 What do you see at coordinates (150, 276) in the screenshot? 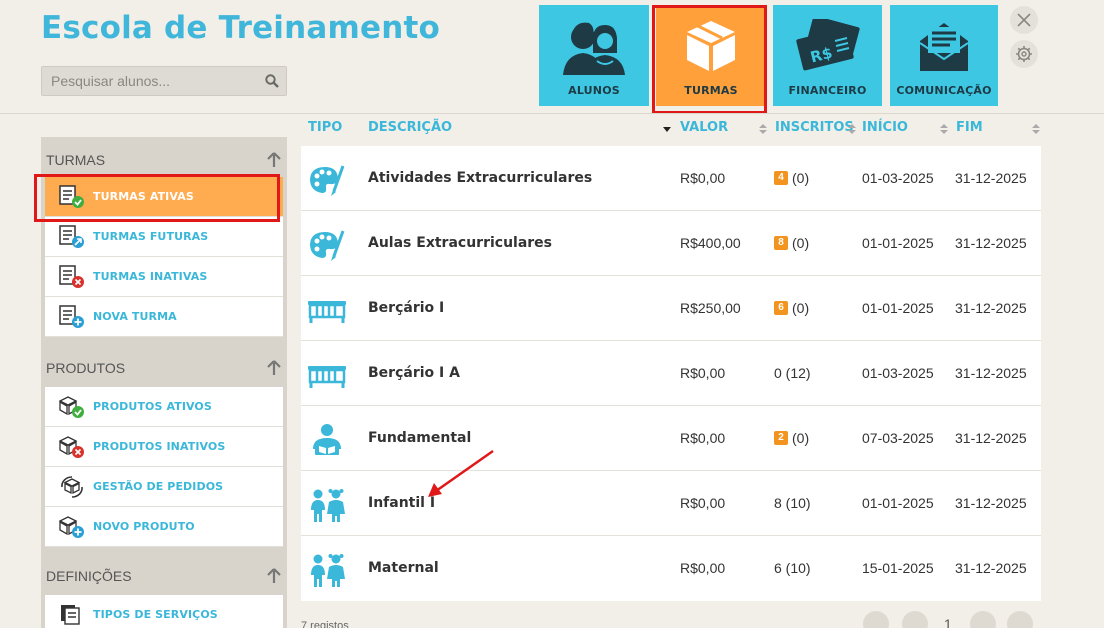
I see `sidebar-item-label: TURMAS INATIVAS` at bounding box center [150, 276].